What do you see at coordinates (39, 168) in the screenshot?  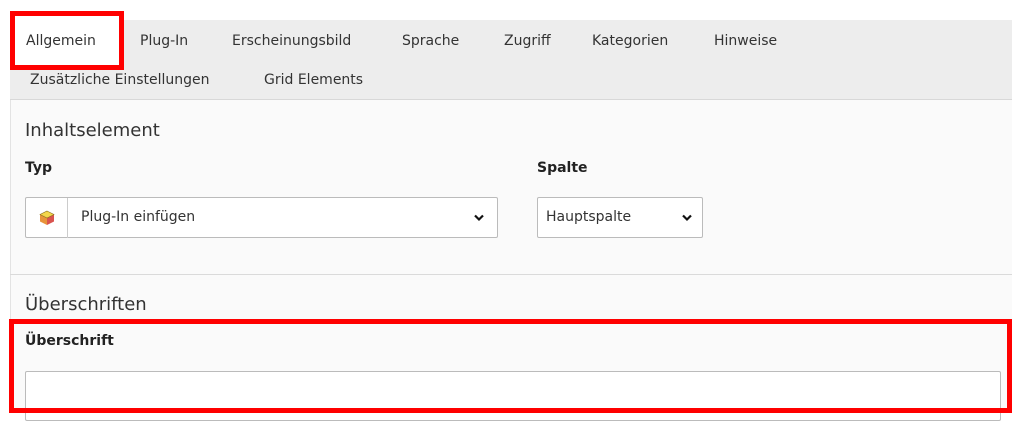 I see `type-label: Typ` at bounding box center [39, 168].